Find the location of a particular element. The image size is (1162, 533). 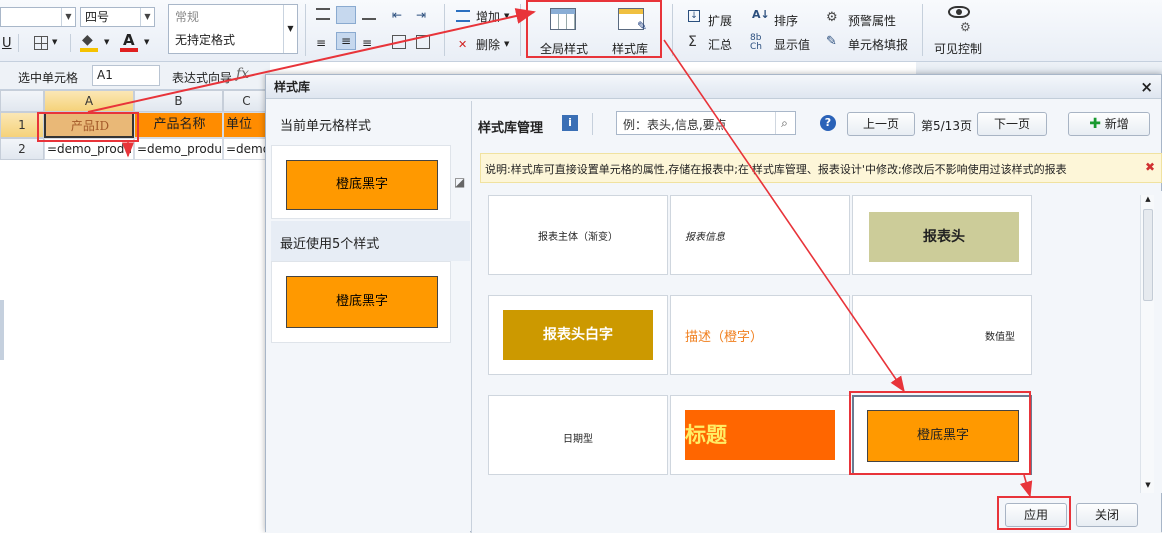

style-tile: 描述（橙字） is located at coordinates (760, 335).